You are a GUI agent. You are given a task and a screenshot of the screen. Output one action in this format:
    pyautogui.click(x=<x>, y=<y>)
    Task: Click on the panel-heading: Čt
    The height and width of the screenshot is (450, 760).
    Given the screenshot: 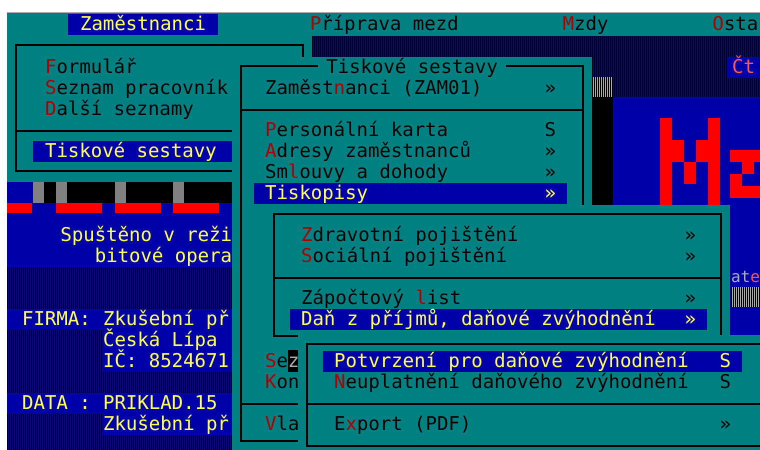 What is the action you would take?
    pyautogui.click(x=744, y=67)
    